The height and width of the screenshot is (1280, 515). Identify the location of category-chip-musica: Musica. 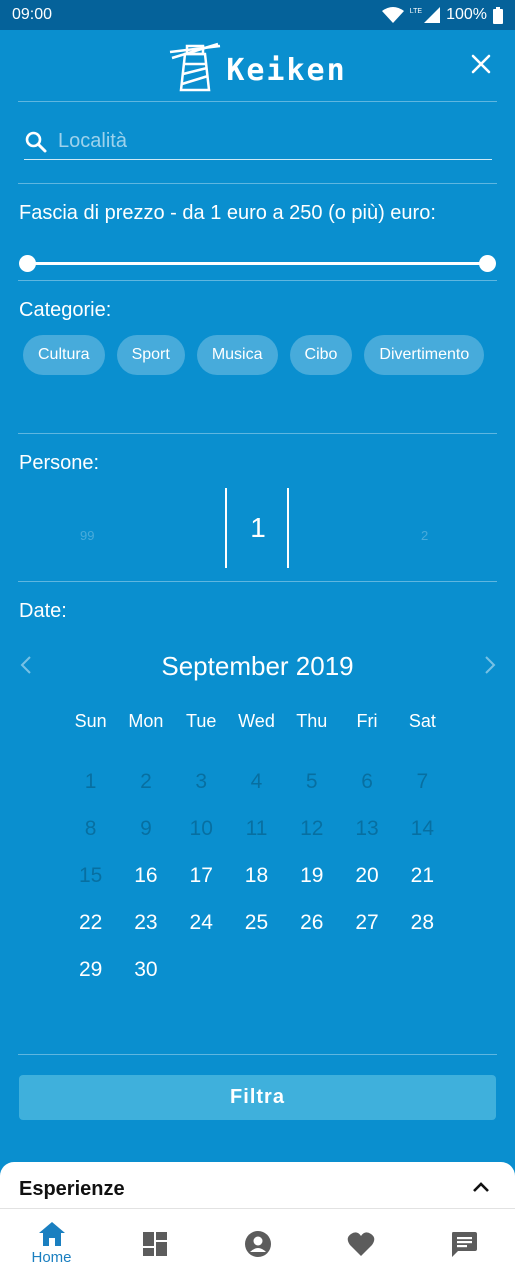
(237, 355).